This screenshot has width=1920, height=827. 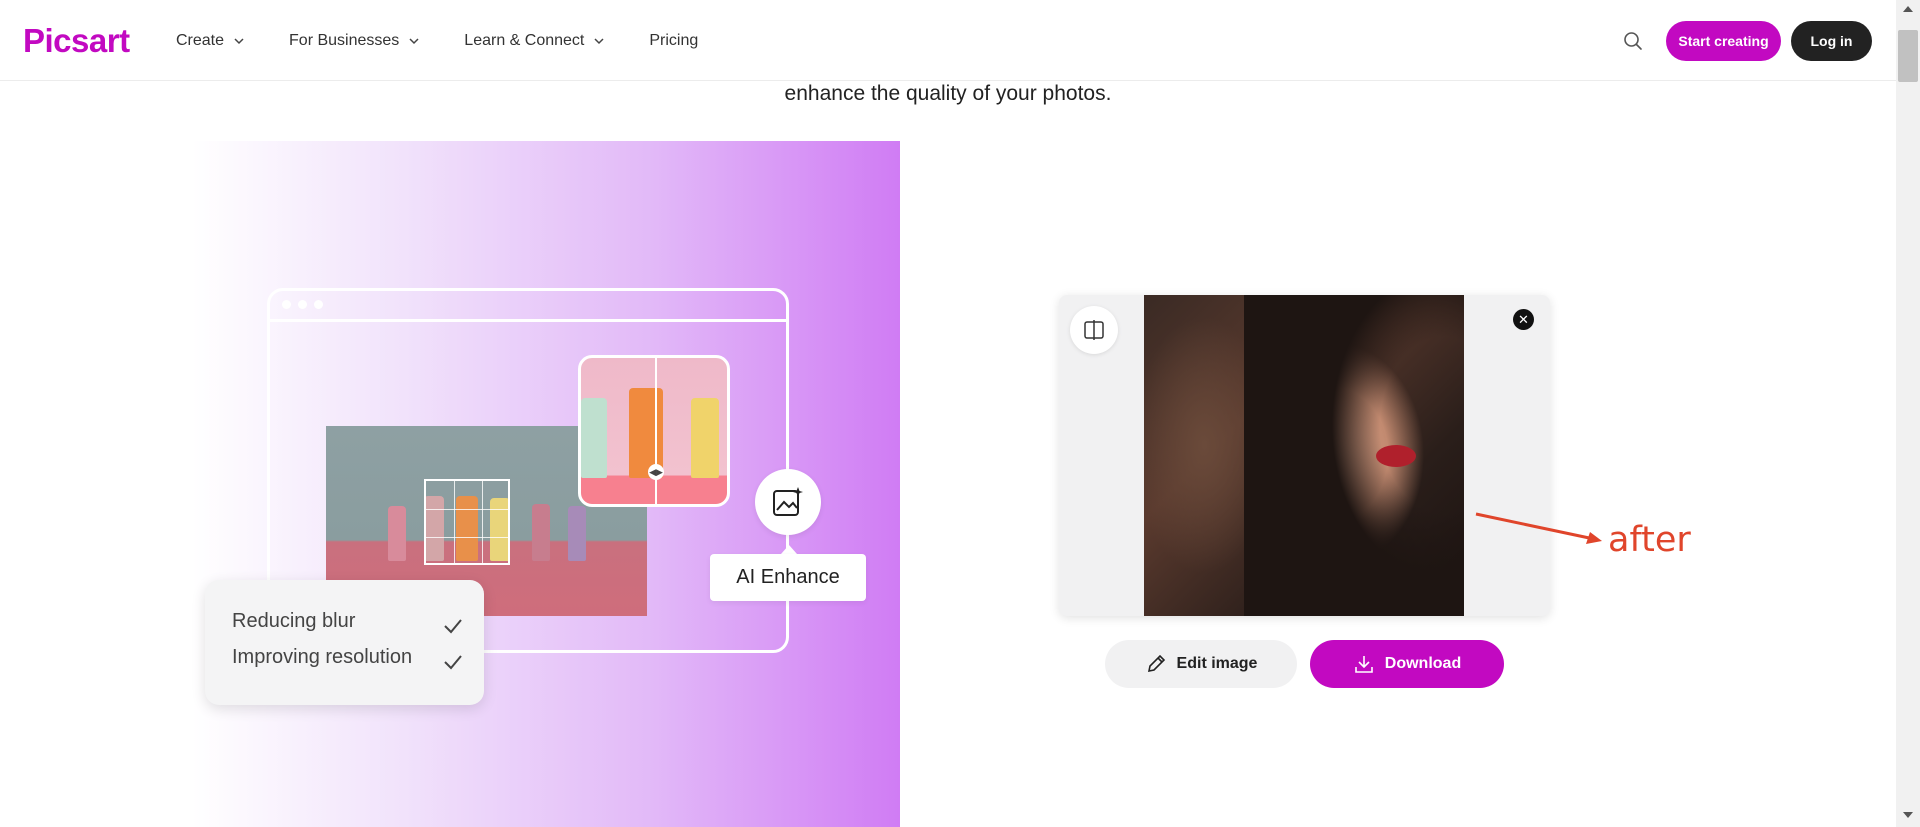 What do you see at coordinates (322, 657) in the screenshot?
I see `checklist-item-label: Improving resolution` at bounding box center [322, 657].